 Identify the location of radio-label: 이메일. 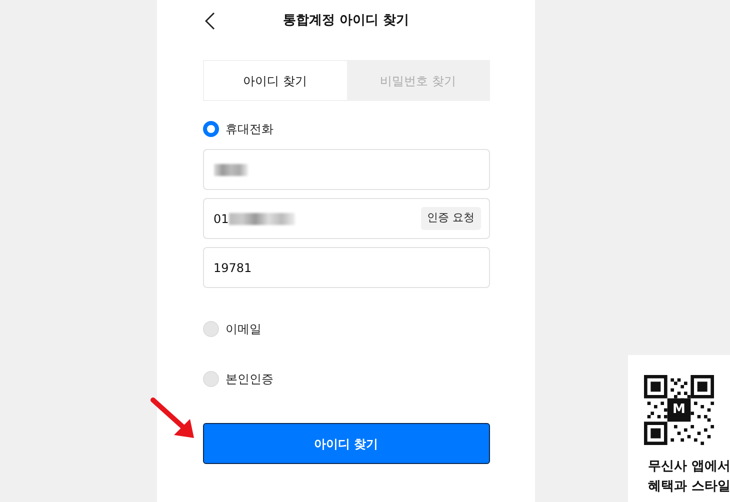
(244, 329).